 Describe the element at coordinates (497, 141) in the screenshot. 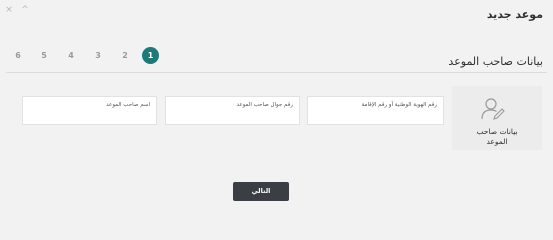

I see `side-panel-label-line2: الموعد` at that location.